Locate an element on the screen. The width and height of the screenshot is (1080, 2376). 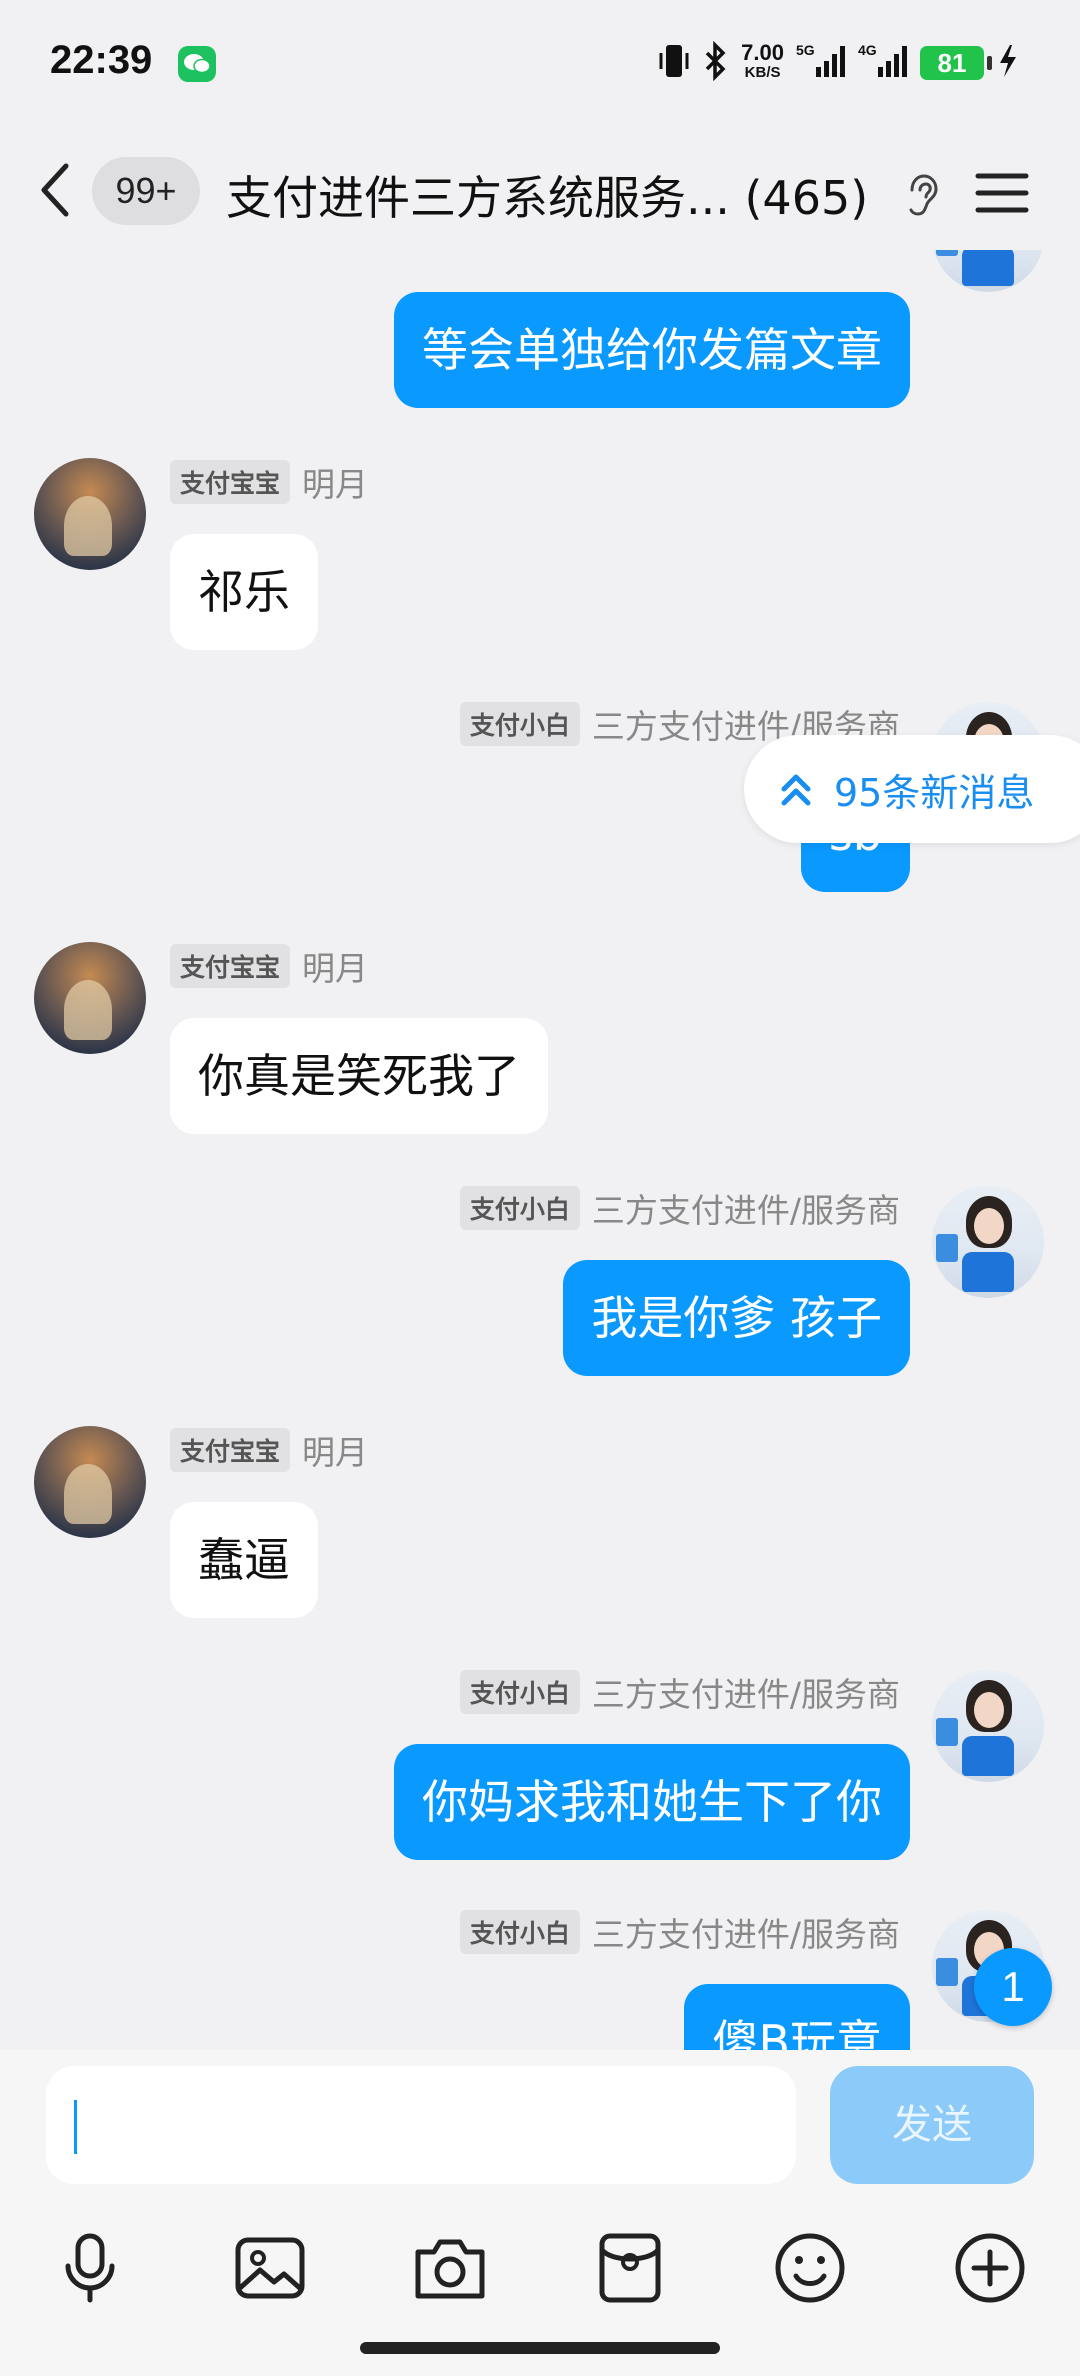
double-chevron-up-icon is located at coordinates (796, 790).